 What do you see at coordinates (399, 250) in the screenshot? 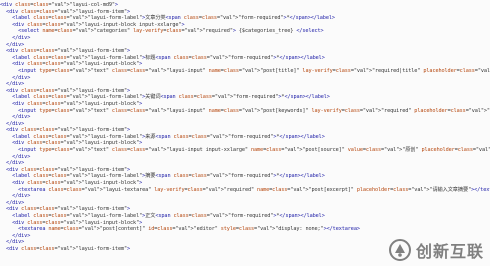
I see `brand-logo-icon` at bounding box center [399, 250].